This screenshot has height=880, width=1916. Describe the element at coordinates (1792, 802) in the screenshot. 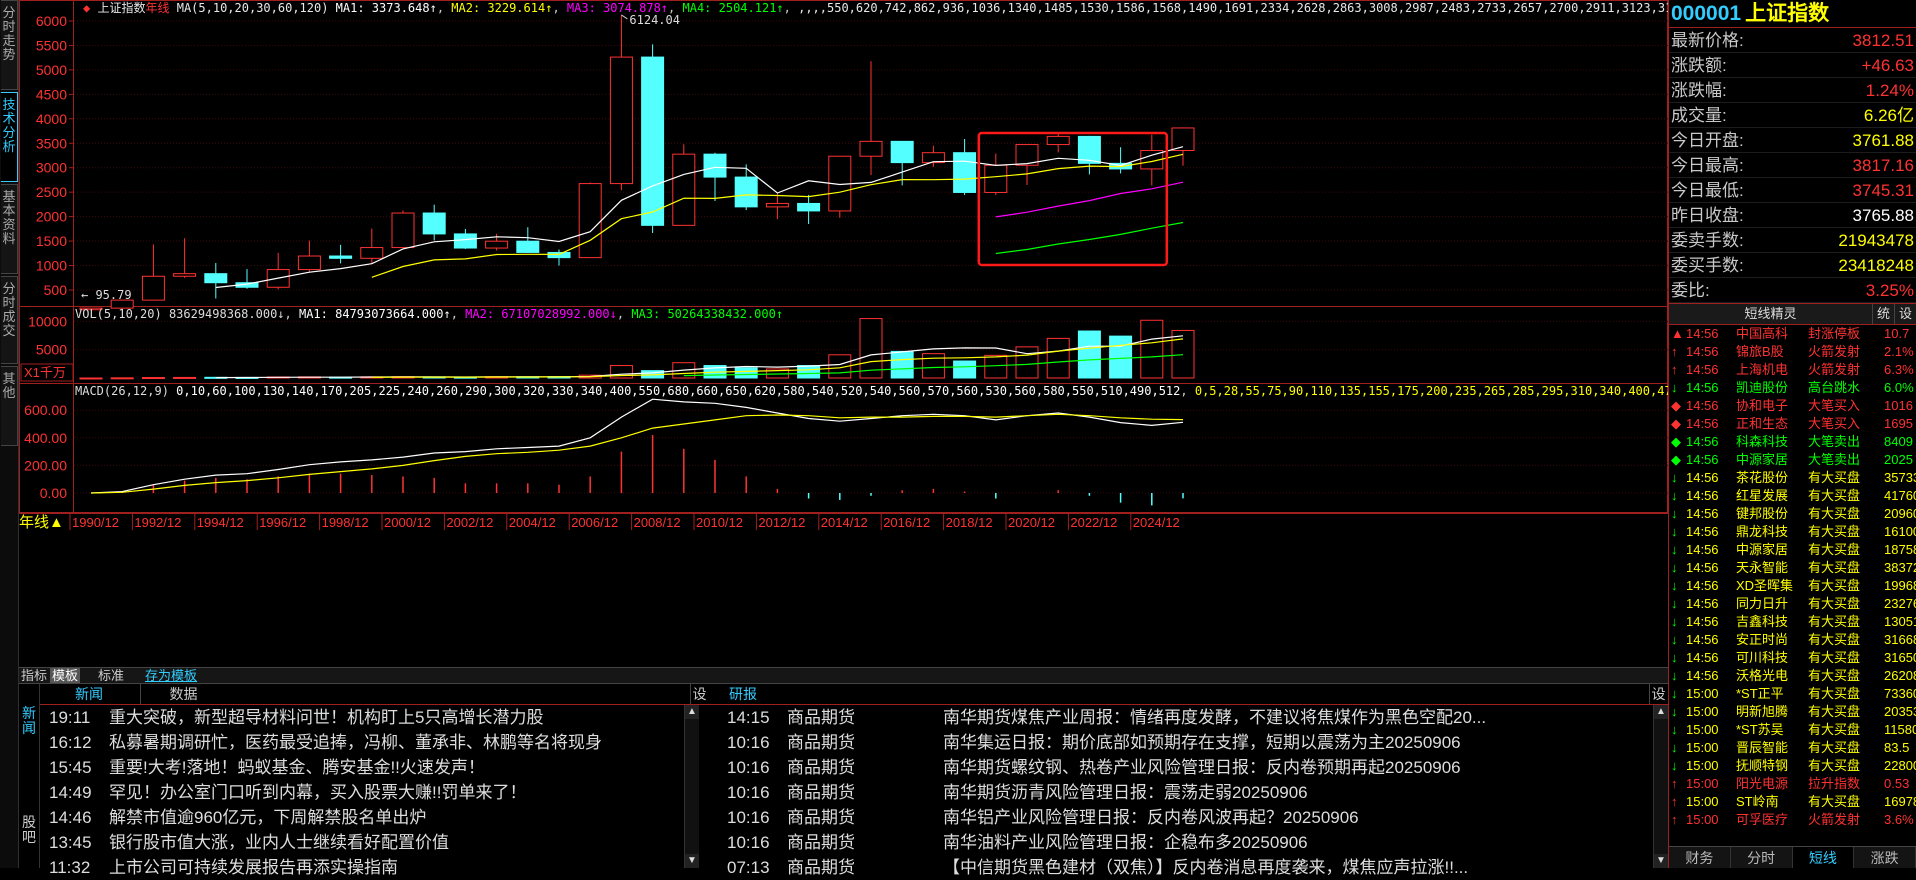

I see `shortline-item: ↑ 15:00 ST岭南 有大买盘 16978` at that location.